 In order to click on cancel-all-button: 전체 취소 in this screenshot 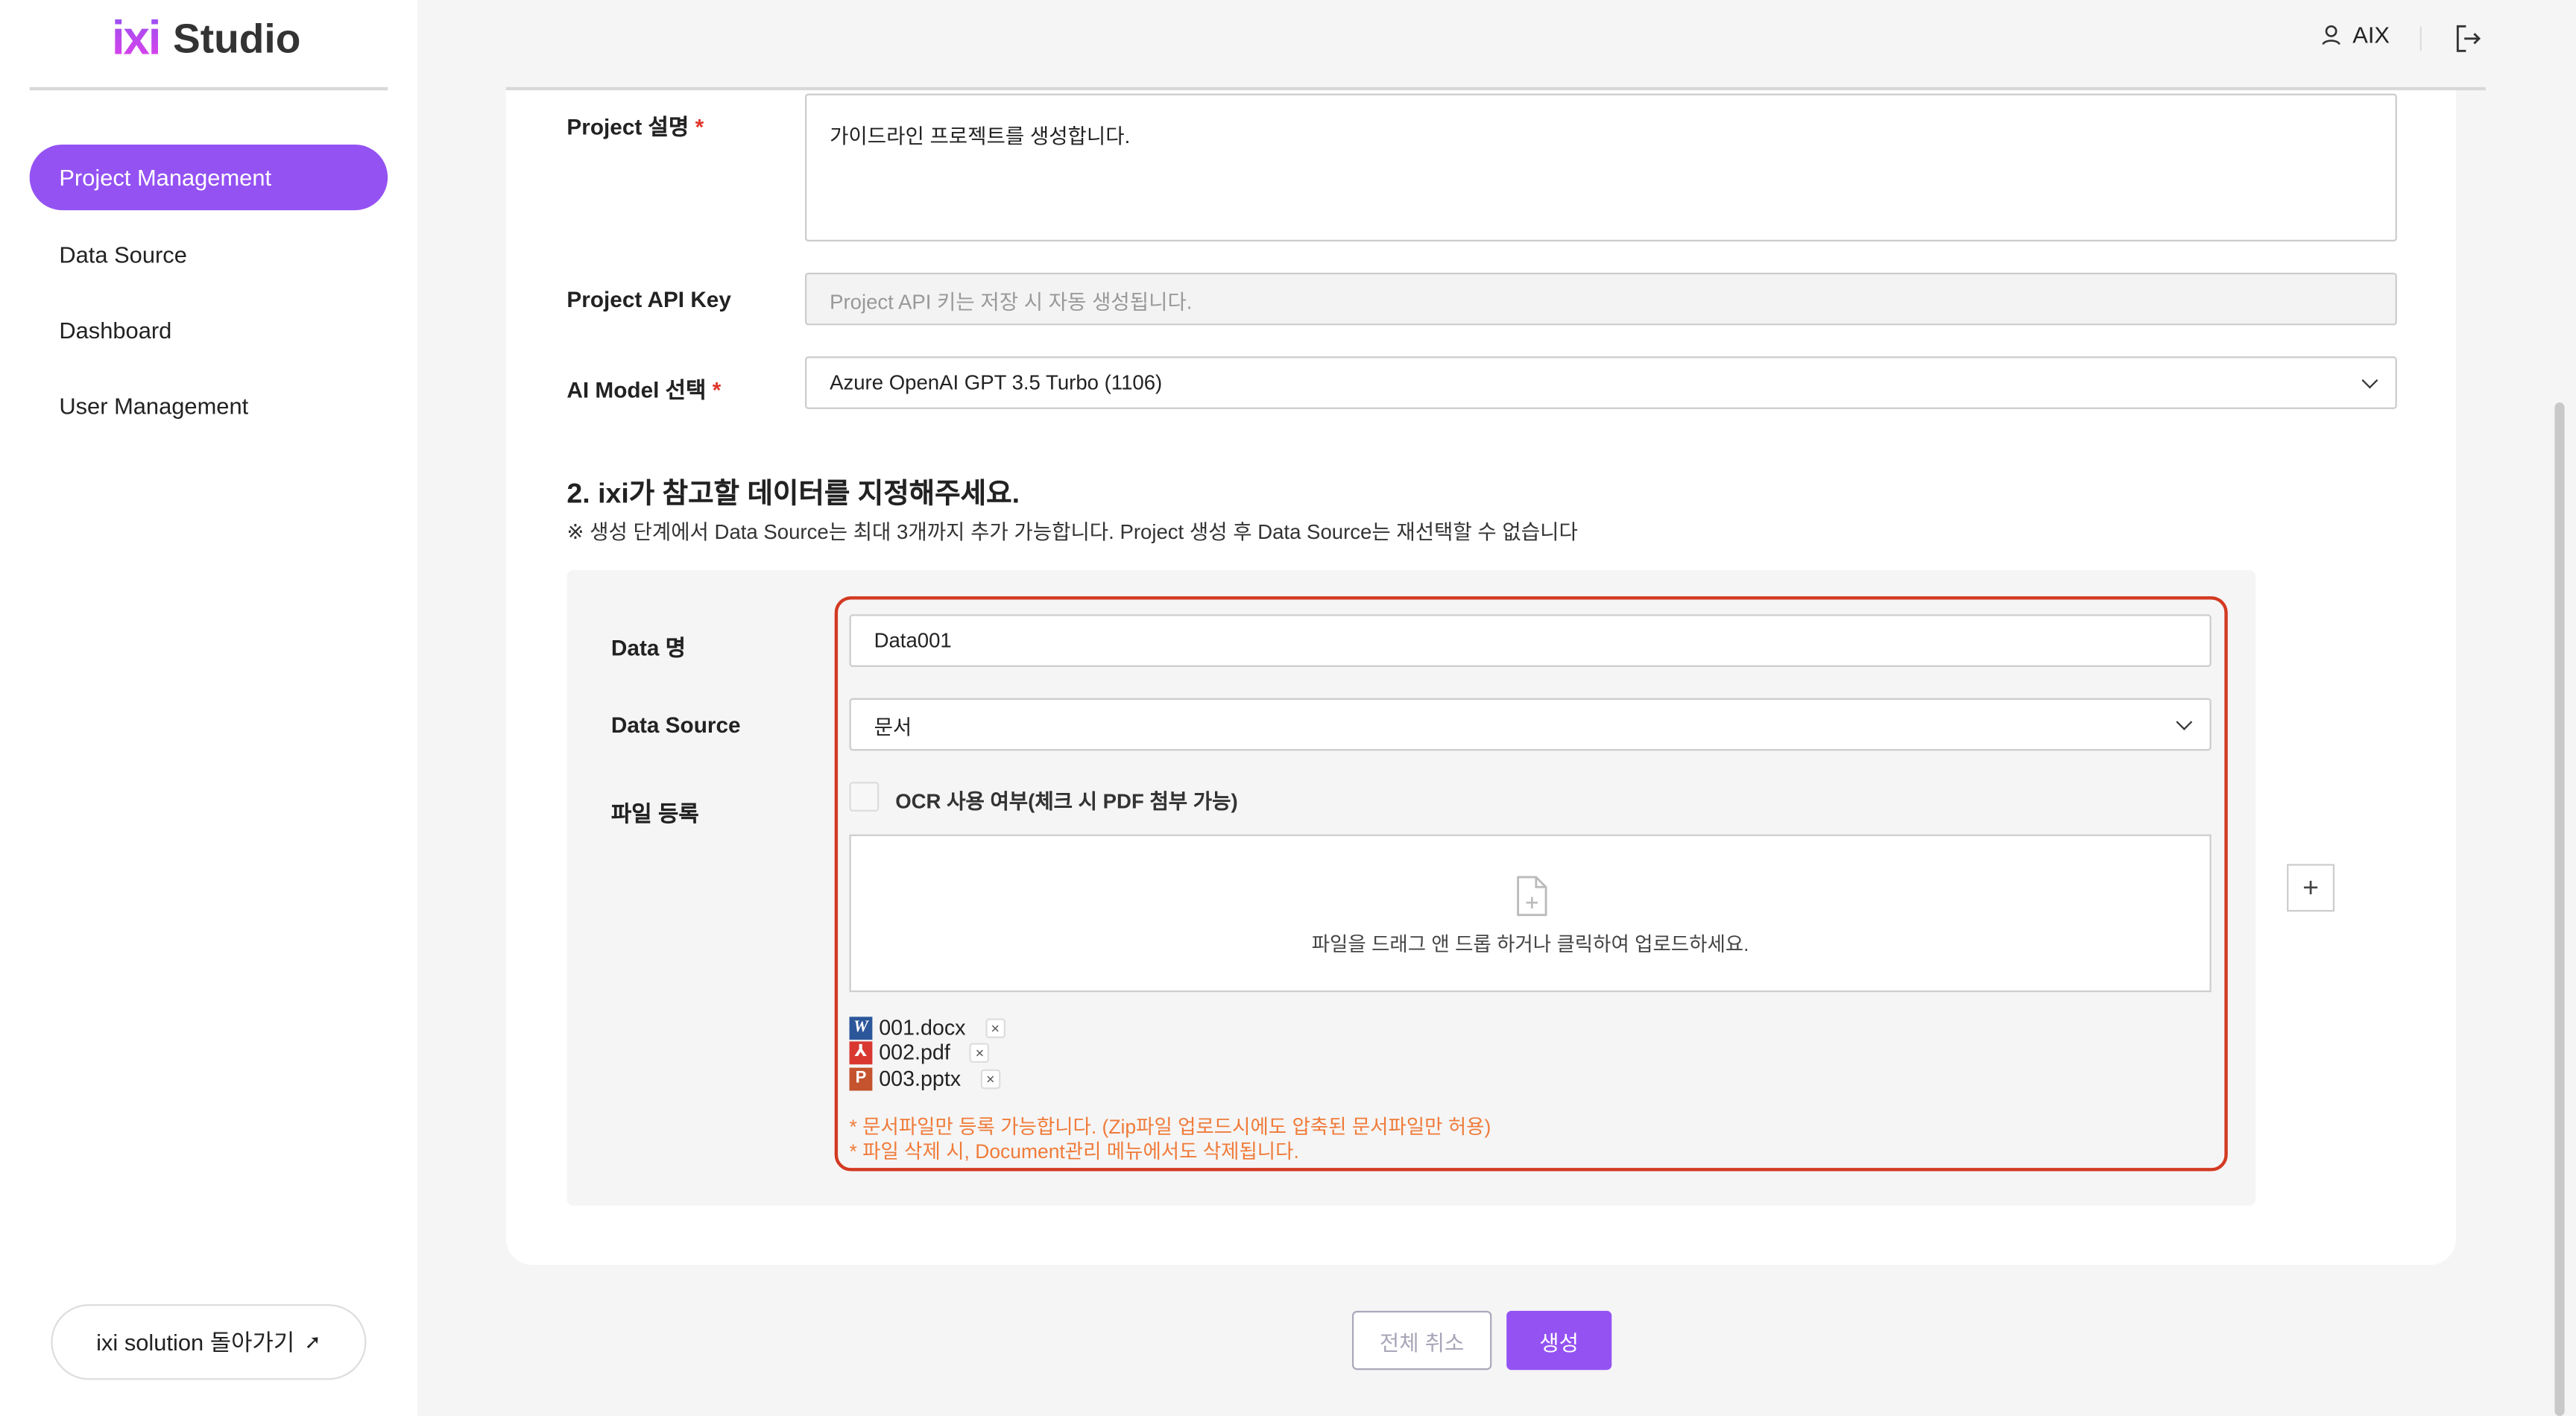, I will do `click(1422, 1340)`.